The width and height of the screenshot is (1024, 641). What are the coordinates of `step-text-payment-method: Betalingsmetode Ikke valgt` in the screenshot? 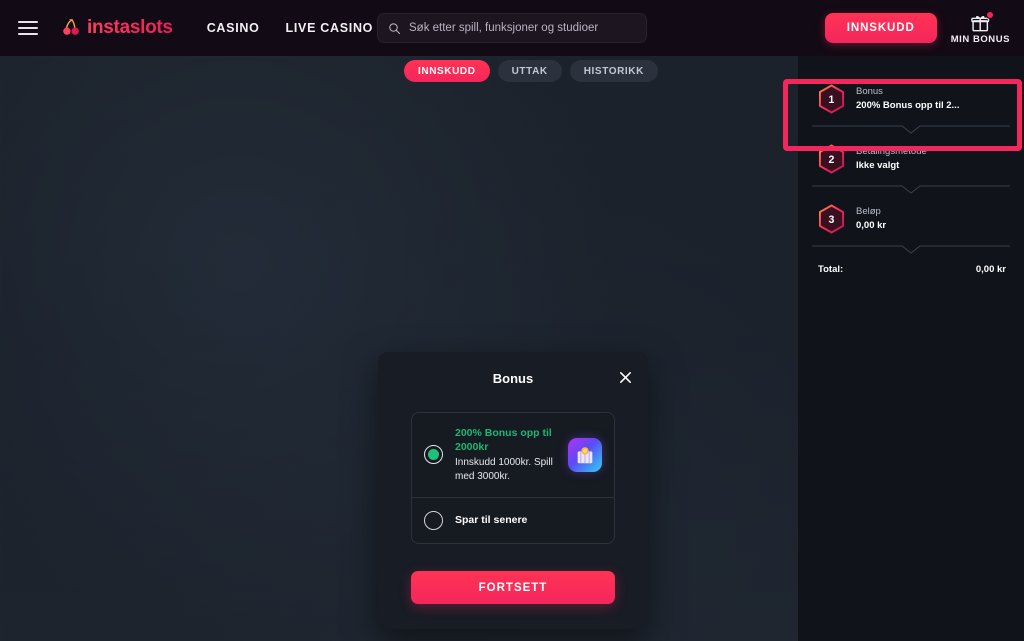 It's located at (891, 158).